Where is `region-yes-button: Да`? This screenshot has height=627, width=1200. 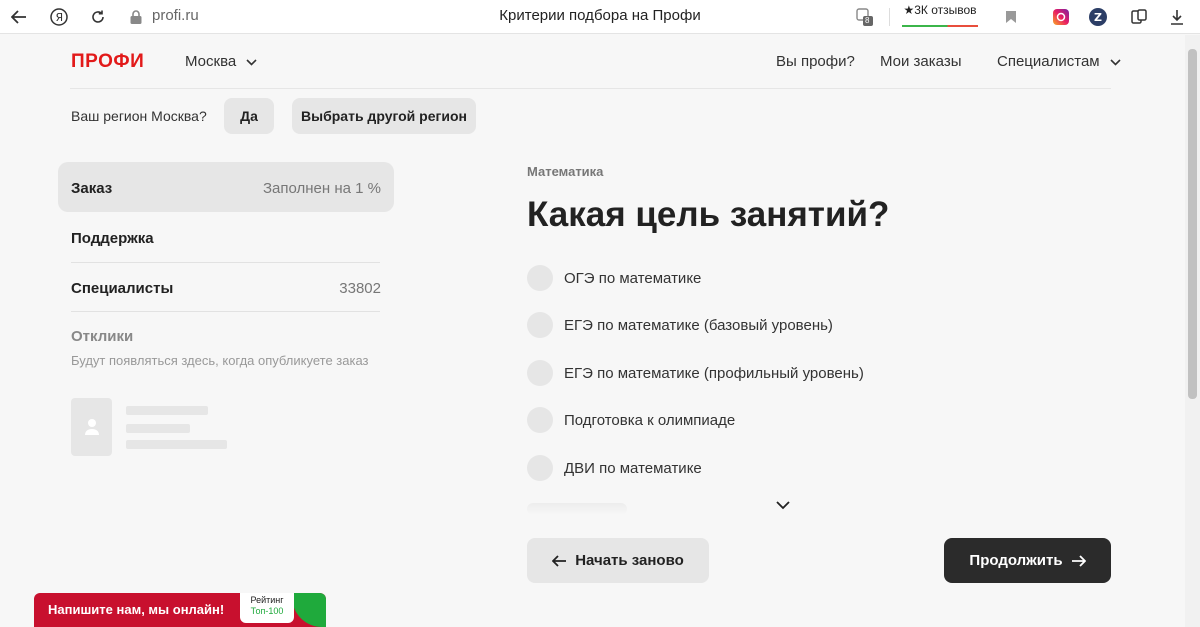 region-yes-button: Да is located at coordinates (249, 116).